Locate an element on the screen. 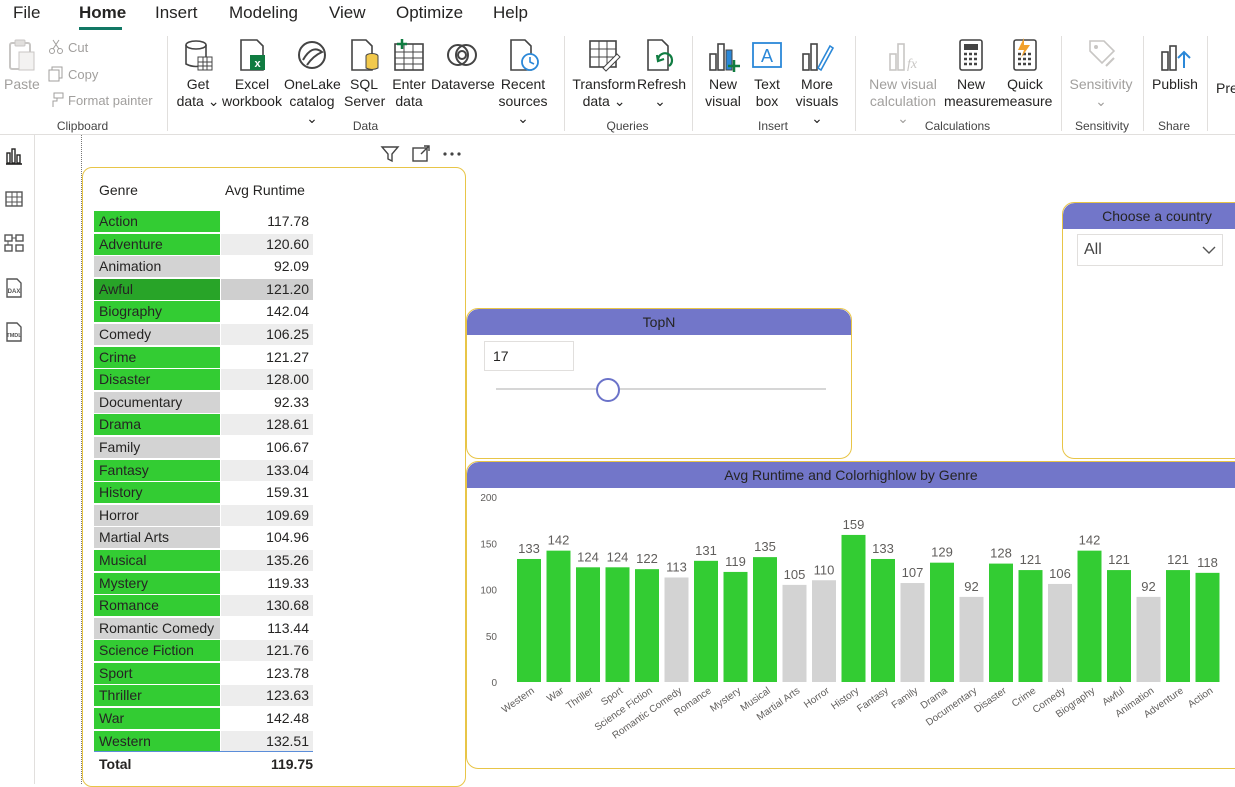  table-row: Western 132.51 is located at coordinates (204, 741).